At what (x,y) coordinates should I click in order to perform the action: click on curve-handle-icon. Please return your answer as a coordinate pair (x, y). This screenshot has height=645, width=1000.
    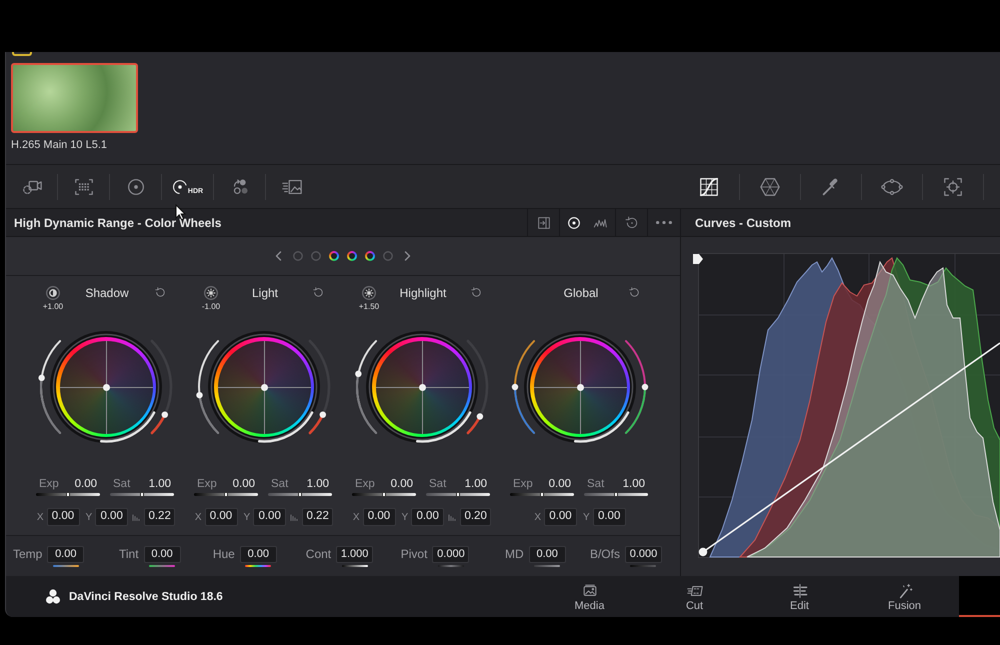
    Looking at the image, I should click on (698, 259).